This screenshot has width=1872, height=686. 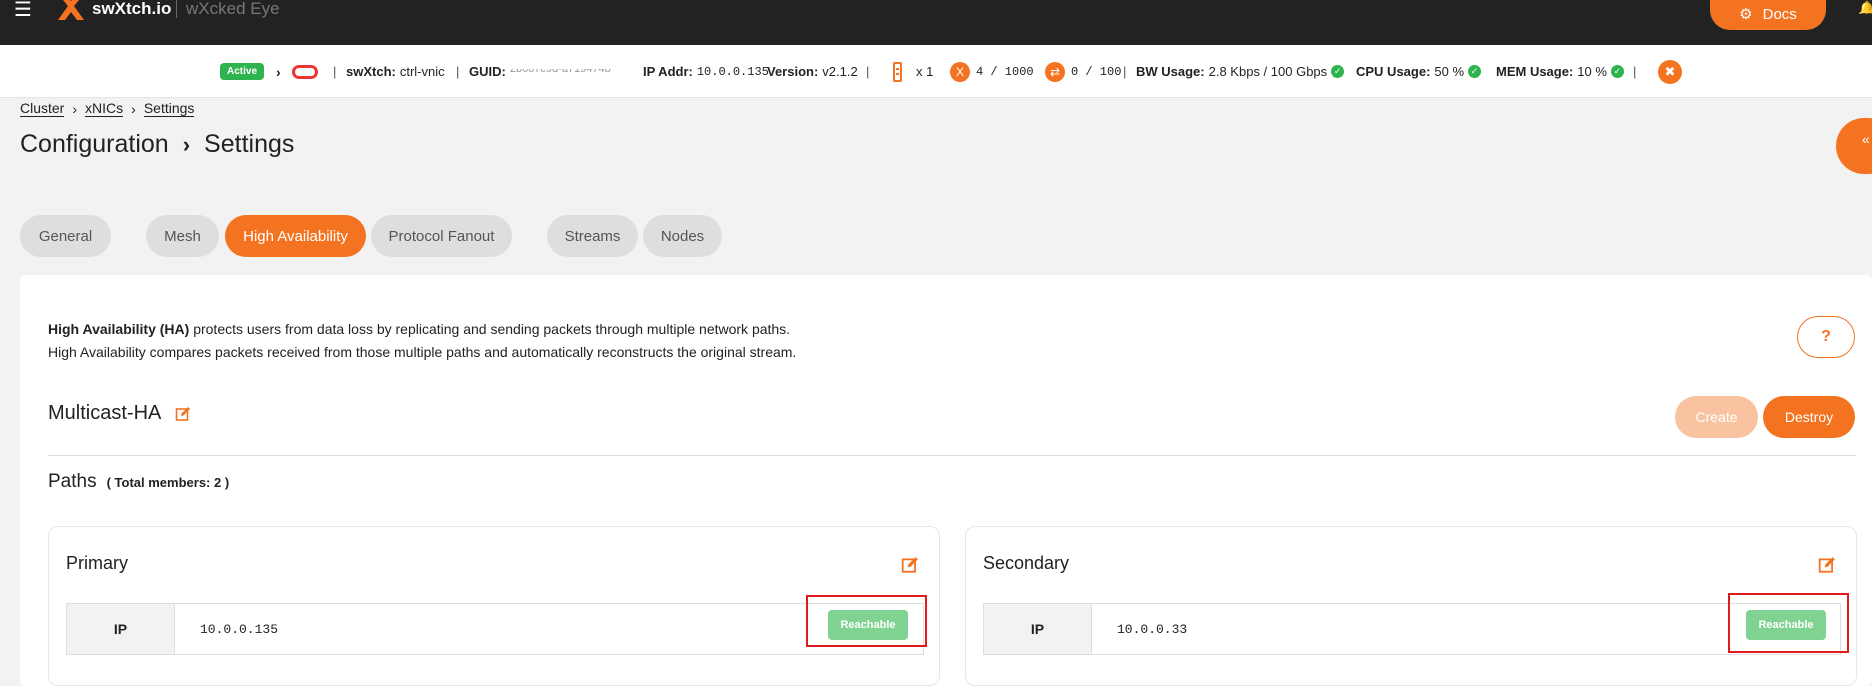 I want to click on page-title: Configuration › Settings, so click(x=157, y=144).